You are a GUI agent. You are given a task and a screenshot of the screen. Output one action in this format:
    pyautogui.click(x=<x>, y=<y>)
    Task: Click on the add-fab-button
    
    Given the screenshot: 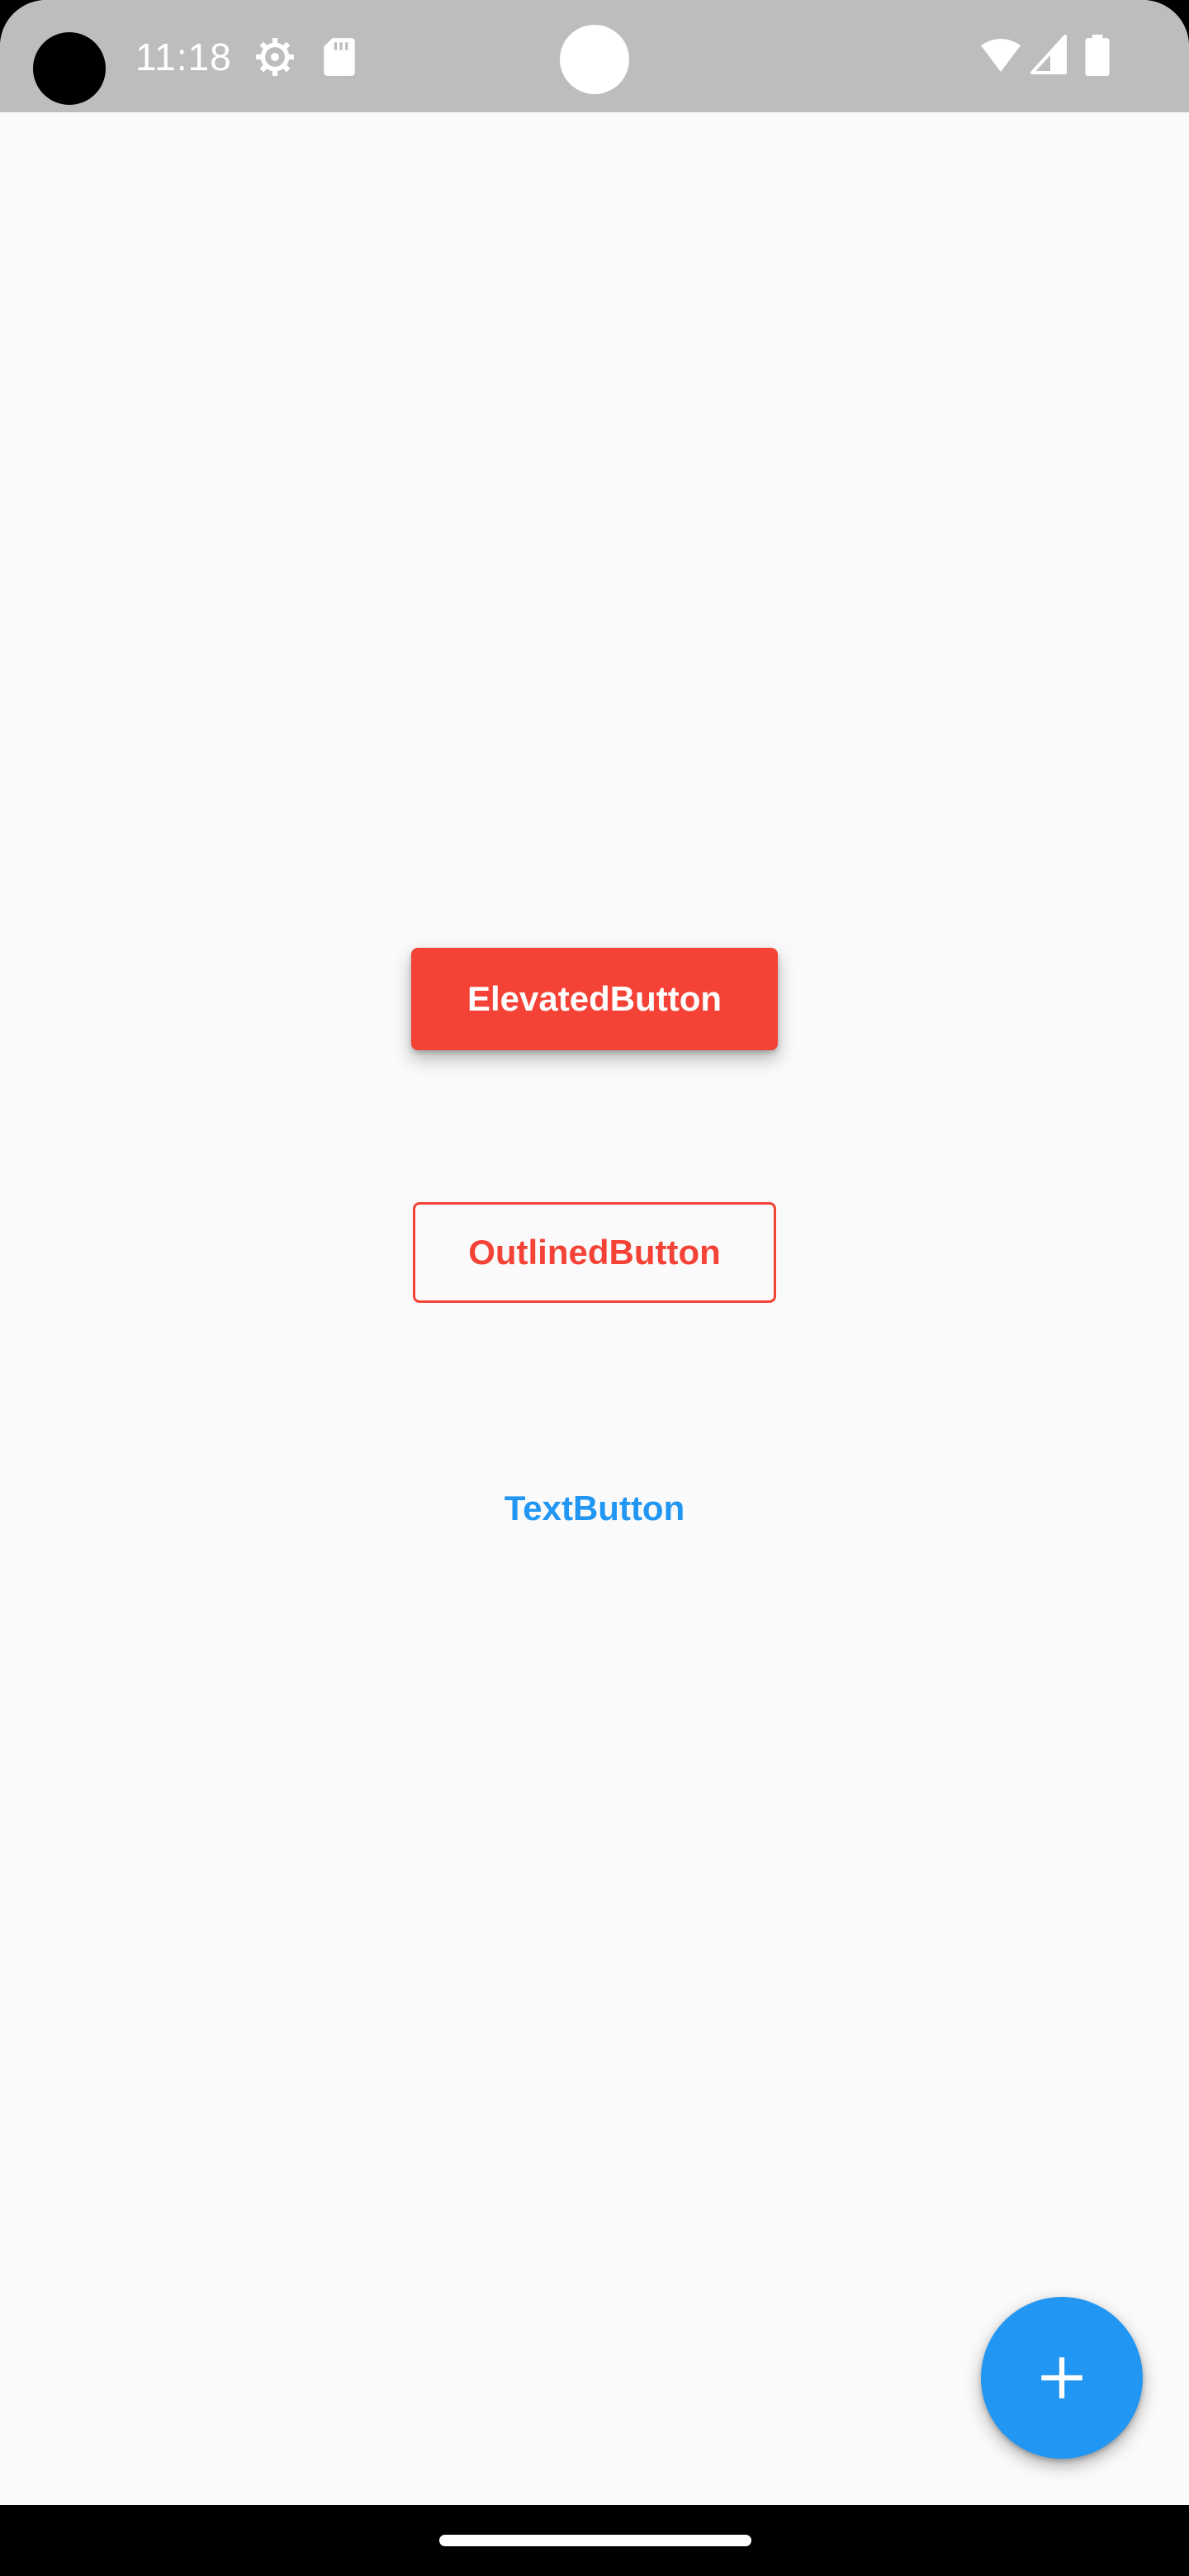 What is the action you would take?
    pyautogui.click(x=1062, y=2378)
    